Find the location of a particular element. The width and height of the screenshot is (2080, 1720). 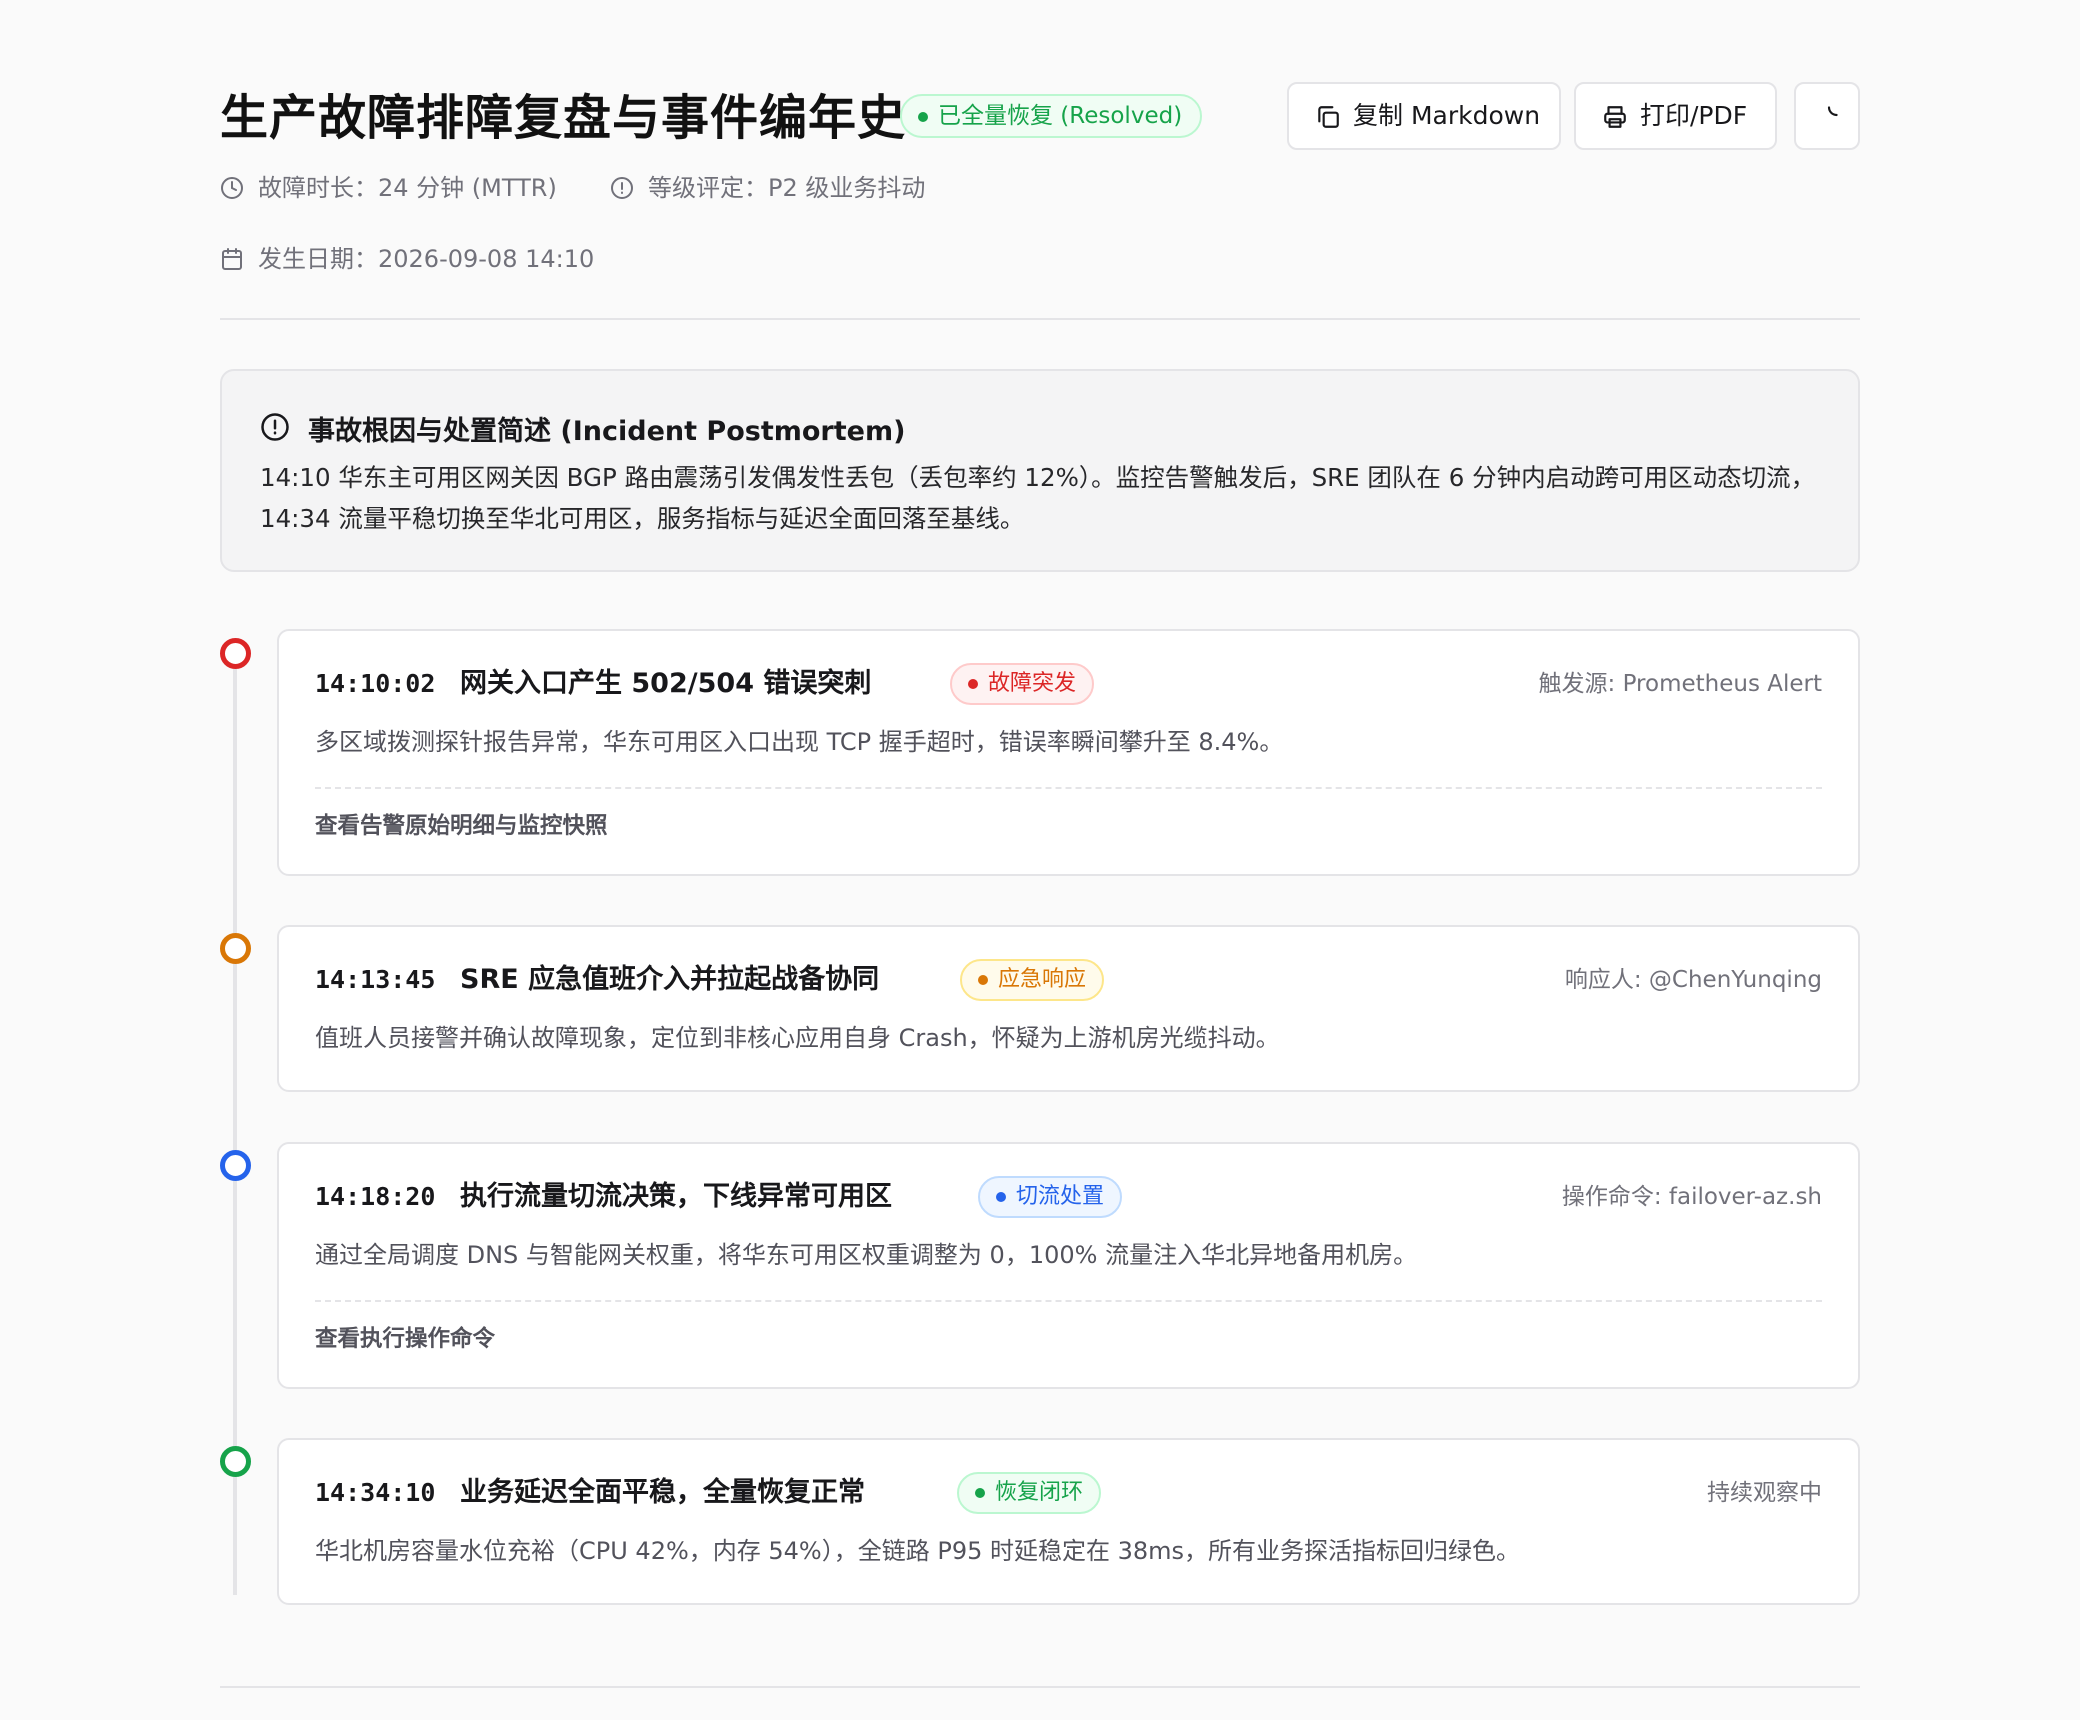

meta-duration: 故障时长：24 分钟 (MTTR) is located at coordinates (410, 188).